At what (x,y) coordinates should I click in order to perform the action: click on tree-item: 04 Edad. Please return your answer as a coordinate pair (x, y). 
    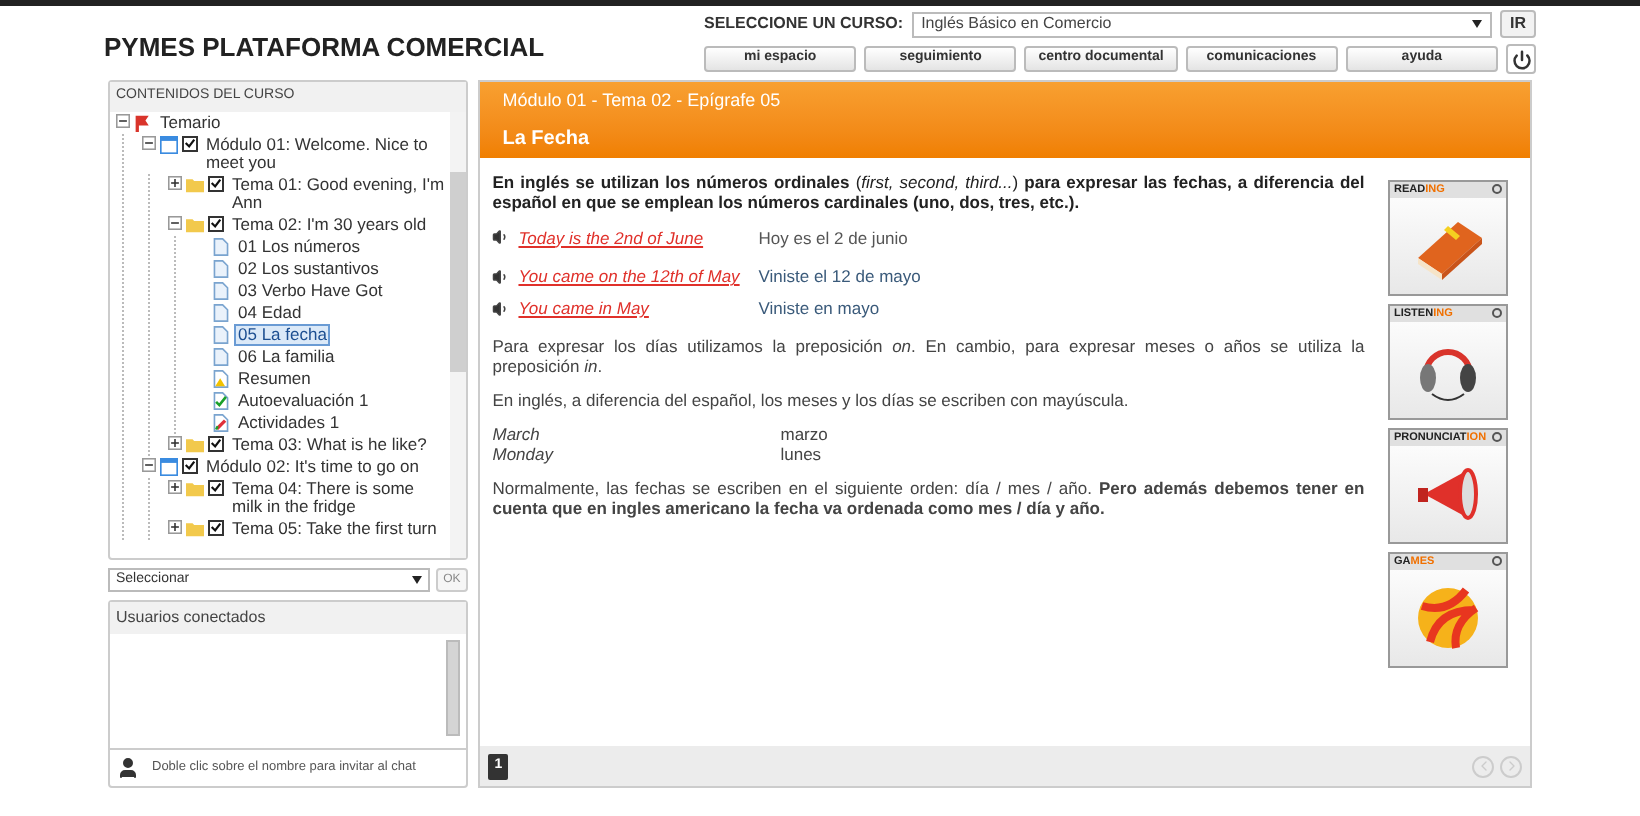
    Looking at the image, I should click on (270, 312).